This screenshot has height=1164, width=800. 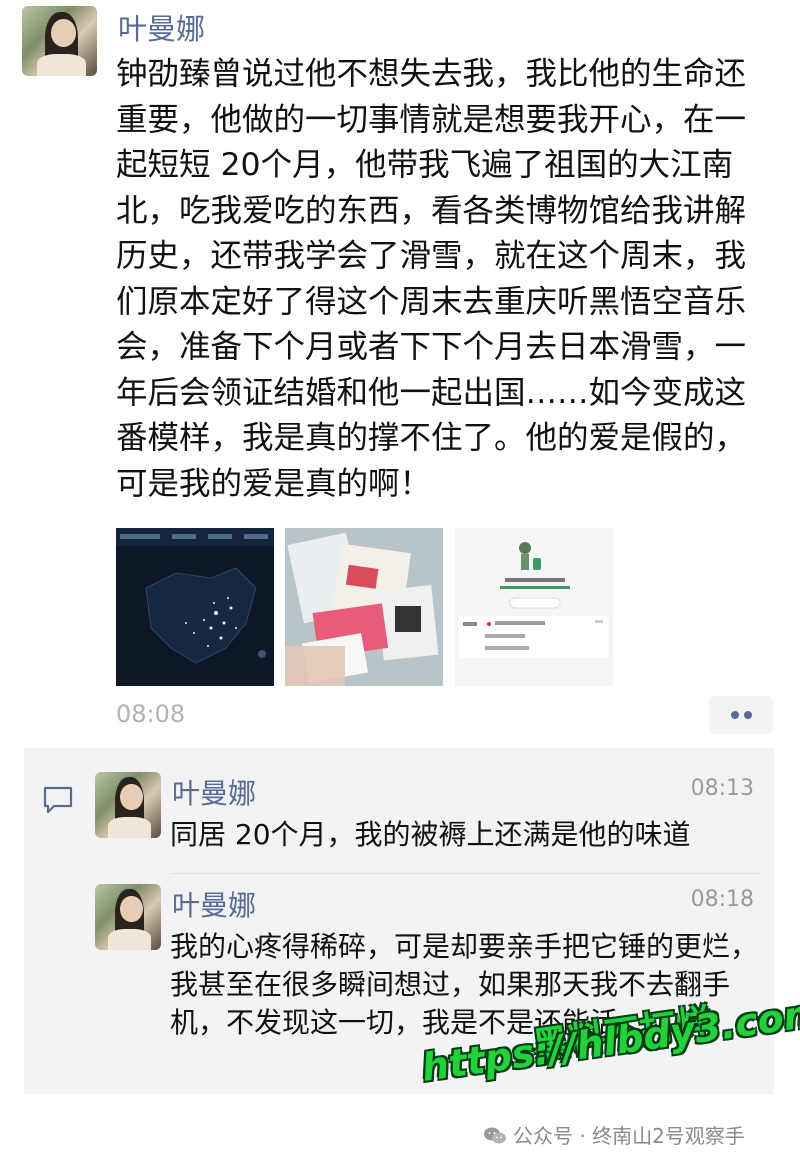 What do you see at coordinates (722, 899) in the screenshot?
I see `comment-time: 08:18` at bounding box center [722, 899].